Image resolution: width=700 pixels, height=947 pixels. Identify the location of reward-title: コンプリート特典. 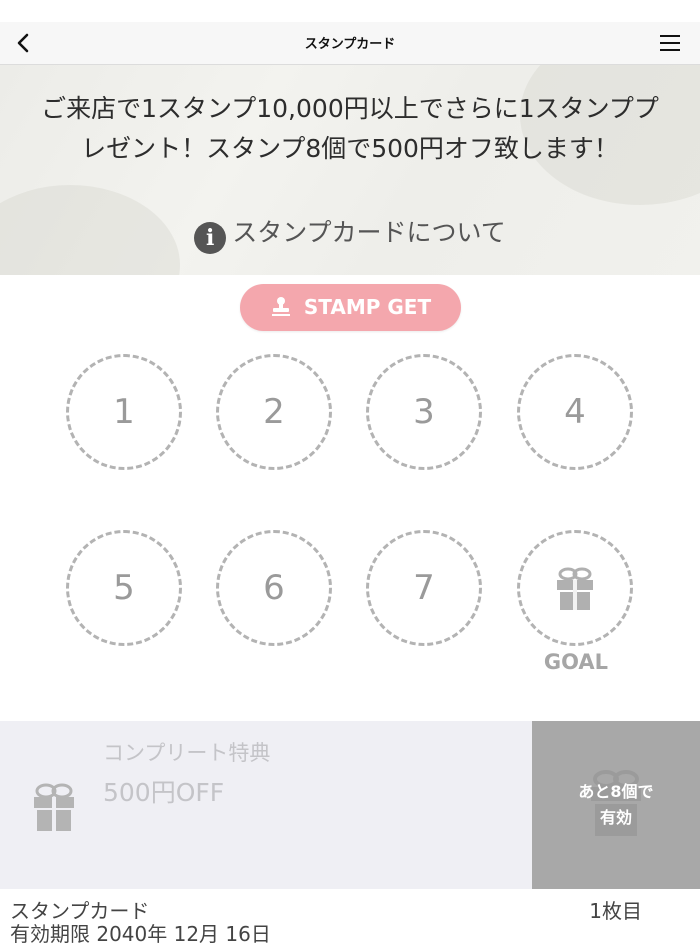
(187, 753).